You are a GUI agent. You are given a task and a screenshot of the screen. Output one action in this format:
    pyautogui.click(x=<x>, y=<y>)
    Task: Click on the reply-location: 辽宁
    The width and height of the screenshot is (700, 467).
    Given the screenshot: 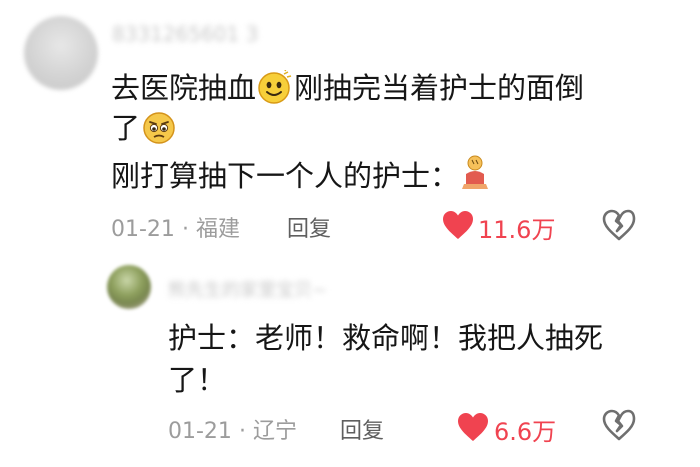 What is the action you would take?
    pyautogui.click(x=274, y=431)
    